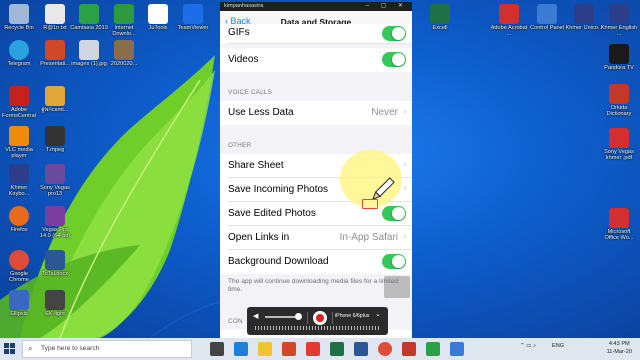 This screenshot has height=360, width=640. What do you see at coordinates (316, 113) in the screenshot?
I see `settings-row-use-less-data: Use Less Data Never ›` at bounding box center [316, 113].